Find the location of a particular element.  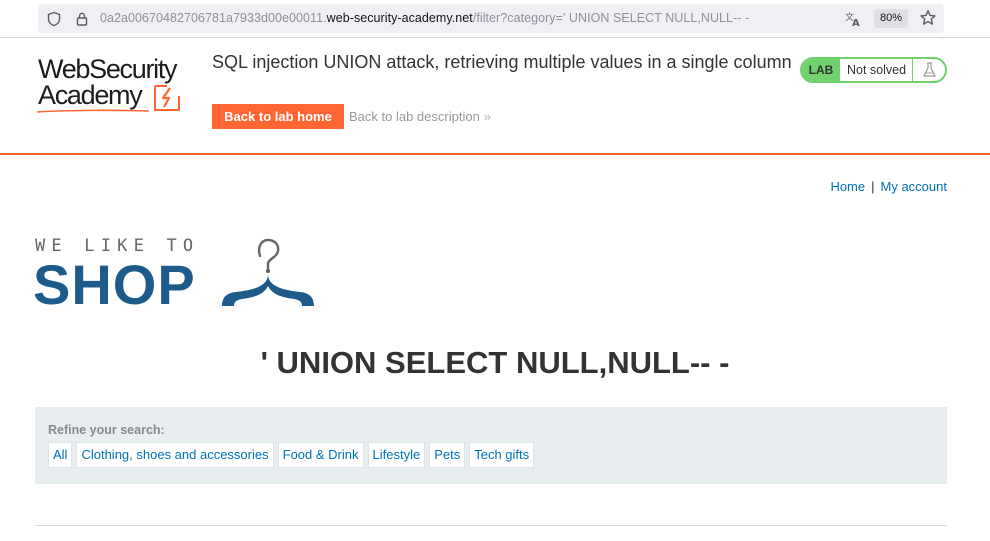

translate-icon: 文 A is located at coordinates (853, 19).